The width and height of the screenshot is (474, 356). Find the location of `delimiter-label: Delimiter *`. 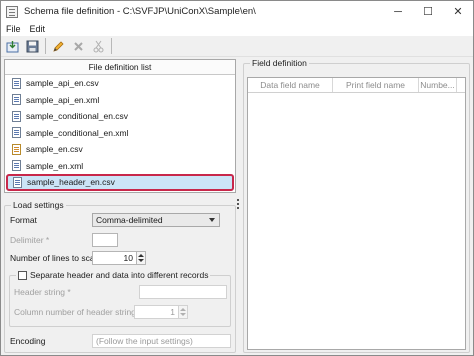

delimiter-label: Delimiter * is located at coordinates (30, 240).